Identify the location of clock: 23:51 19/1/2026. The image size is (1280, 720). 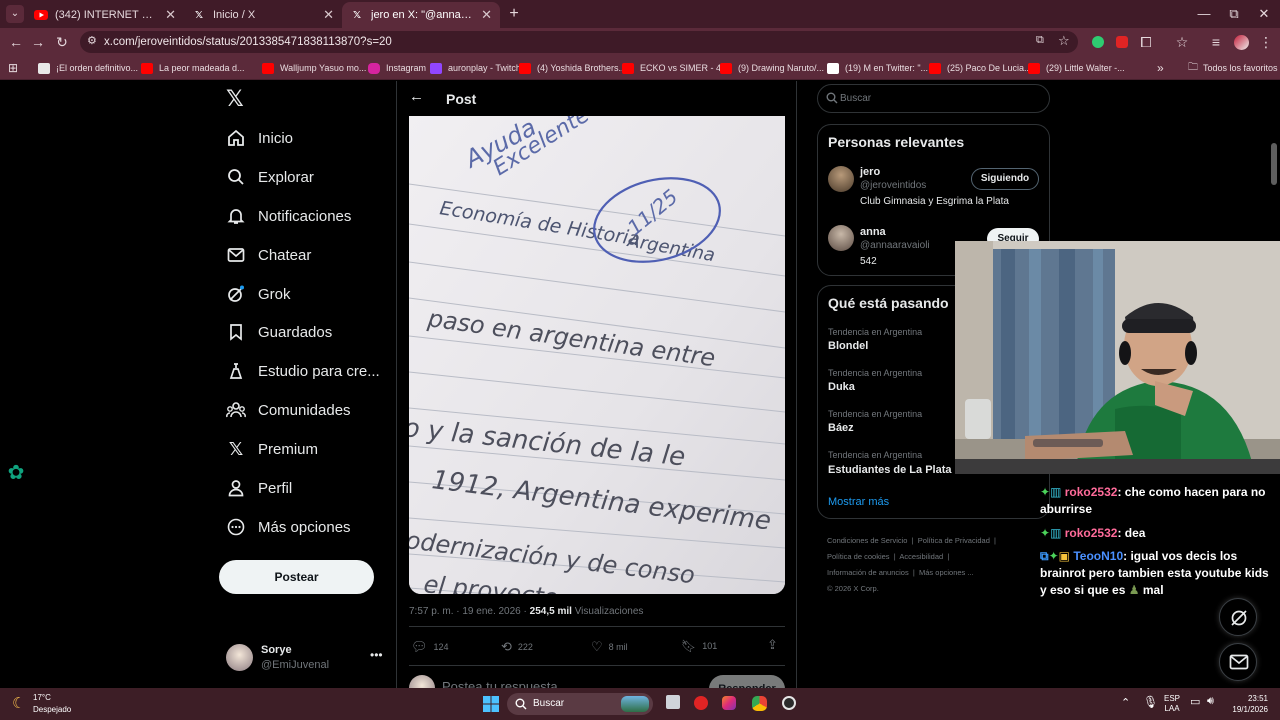
(1248, 704).